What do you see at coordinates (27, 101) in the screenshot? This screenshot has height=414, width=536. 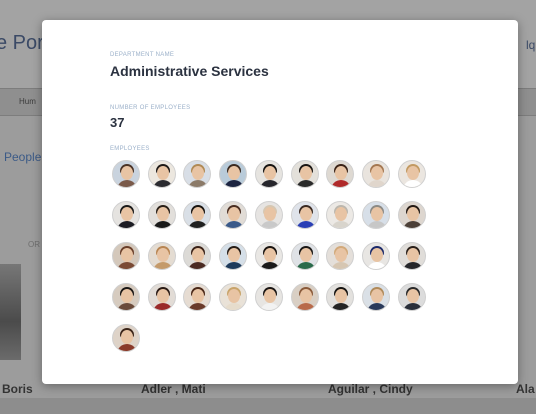 I see `background-nav-item: Hum` at bounding box center [27, 101].